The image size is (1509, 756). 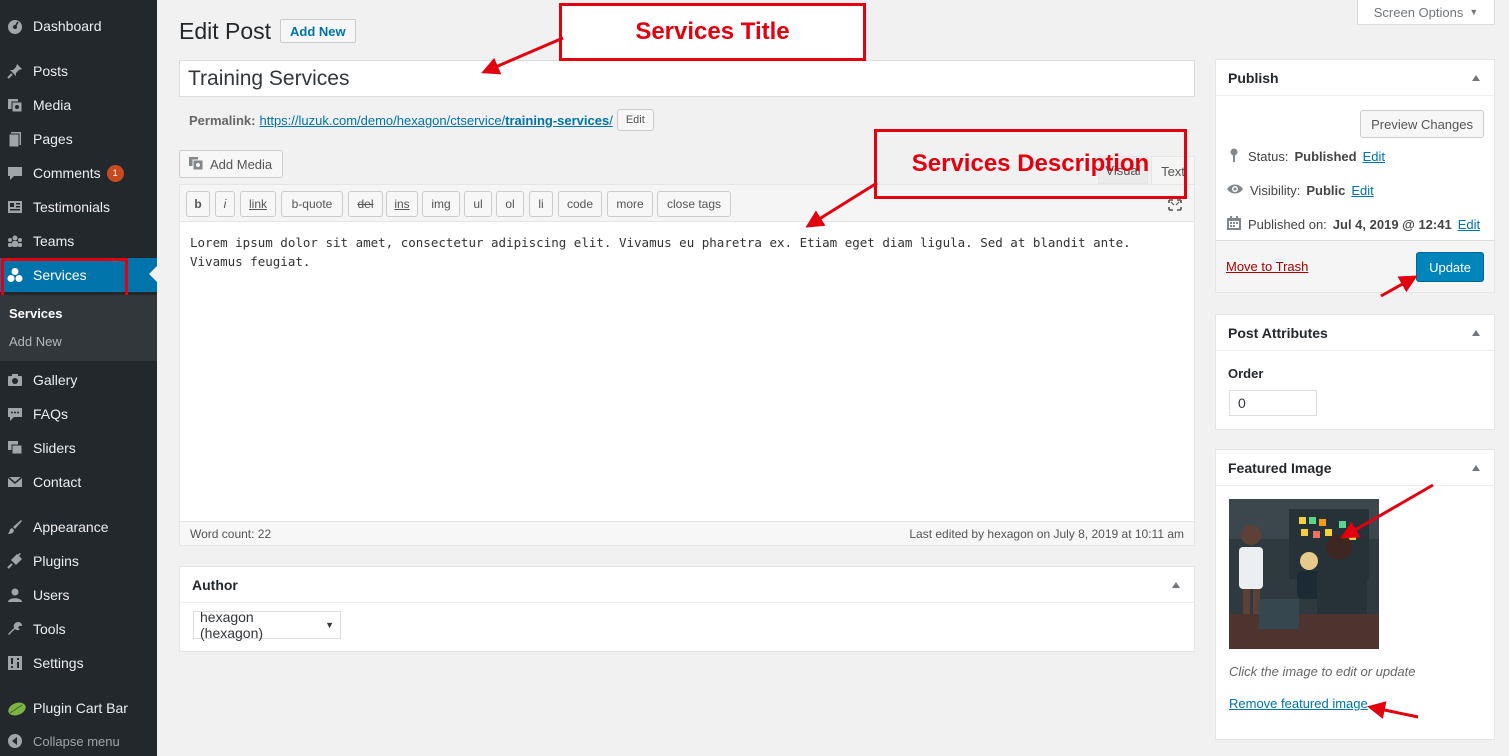 I want to click on submenu-services: Services, so click(x=36, y=313).